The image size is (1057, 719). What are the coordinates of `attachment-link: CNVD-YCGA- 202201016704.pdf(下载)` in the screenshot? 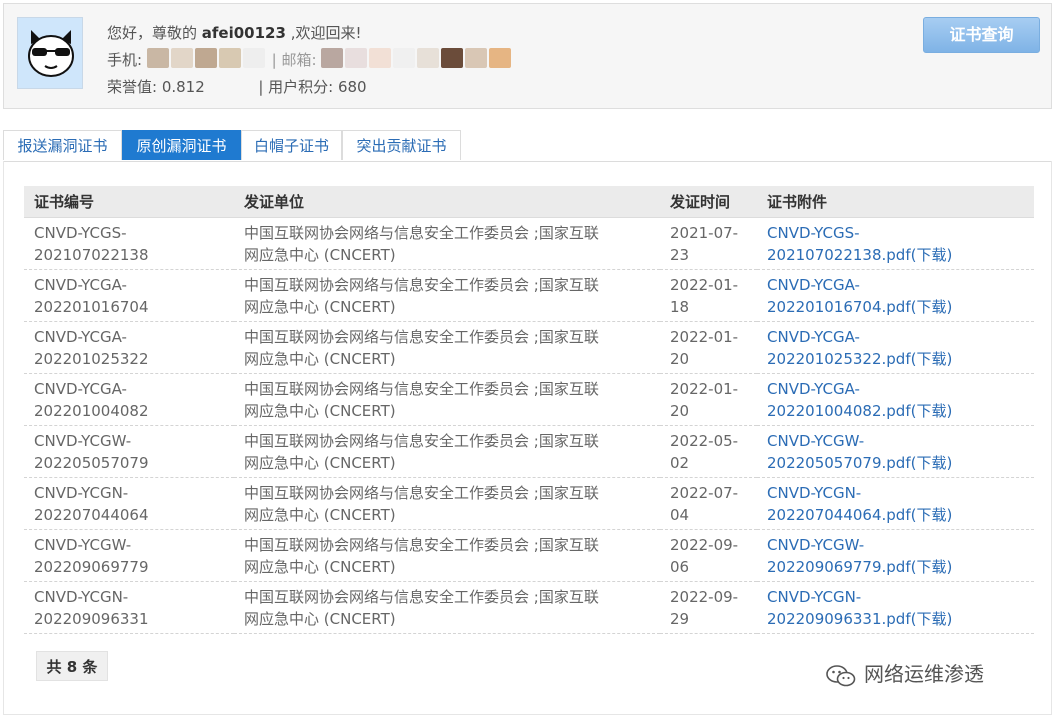 It's located at (895, 295).